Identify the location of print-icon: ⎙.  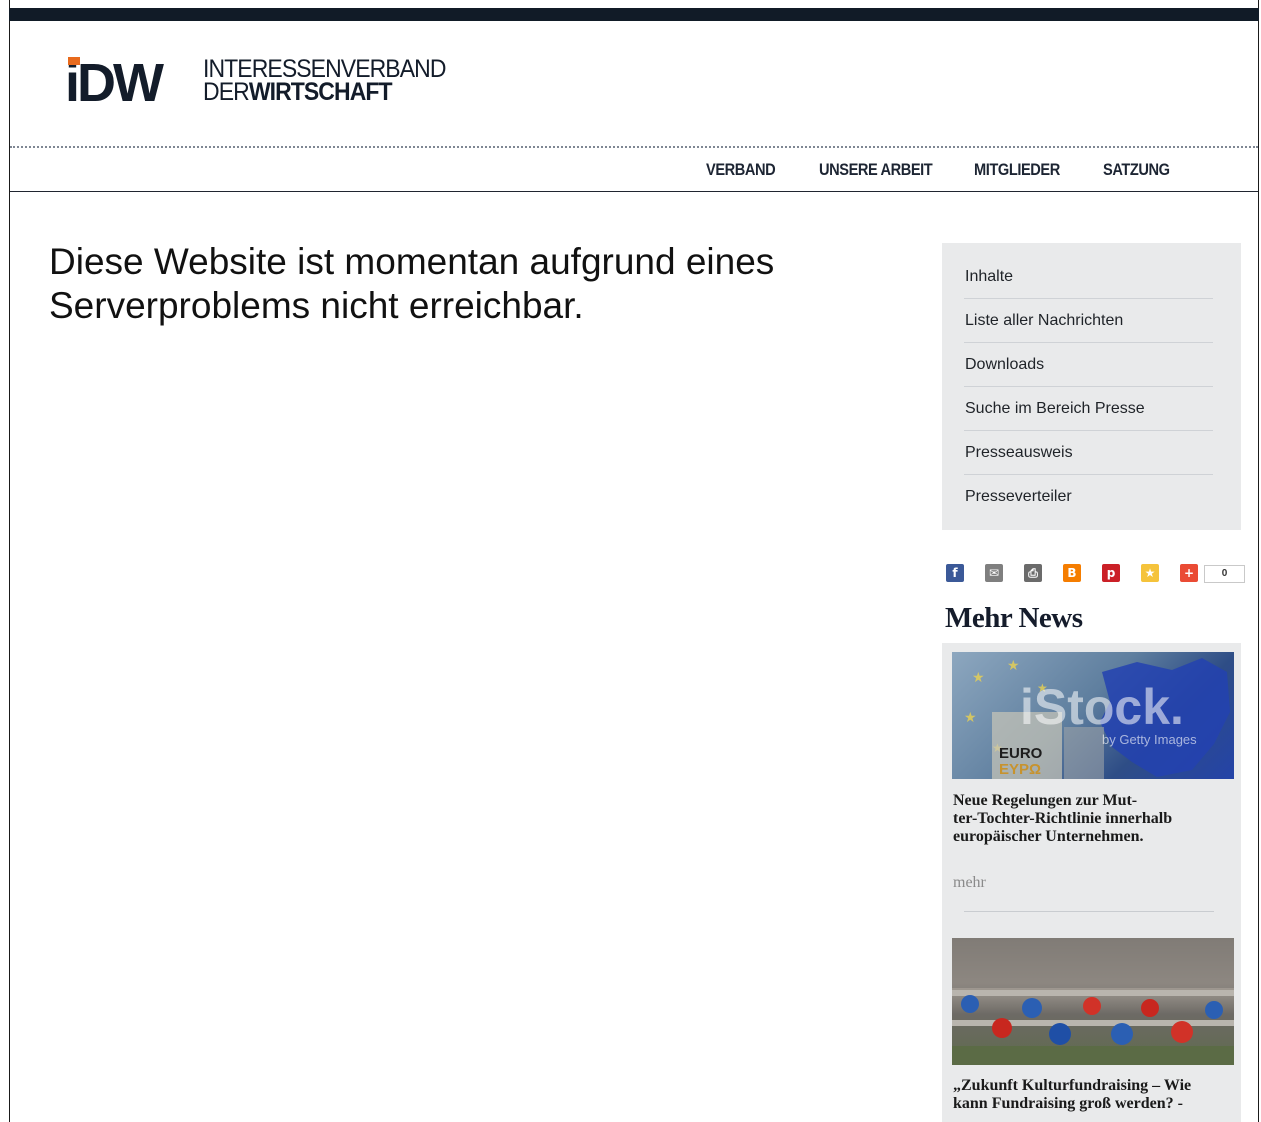
(1033, 573).